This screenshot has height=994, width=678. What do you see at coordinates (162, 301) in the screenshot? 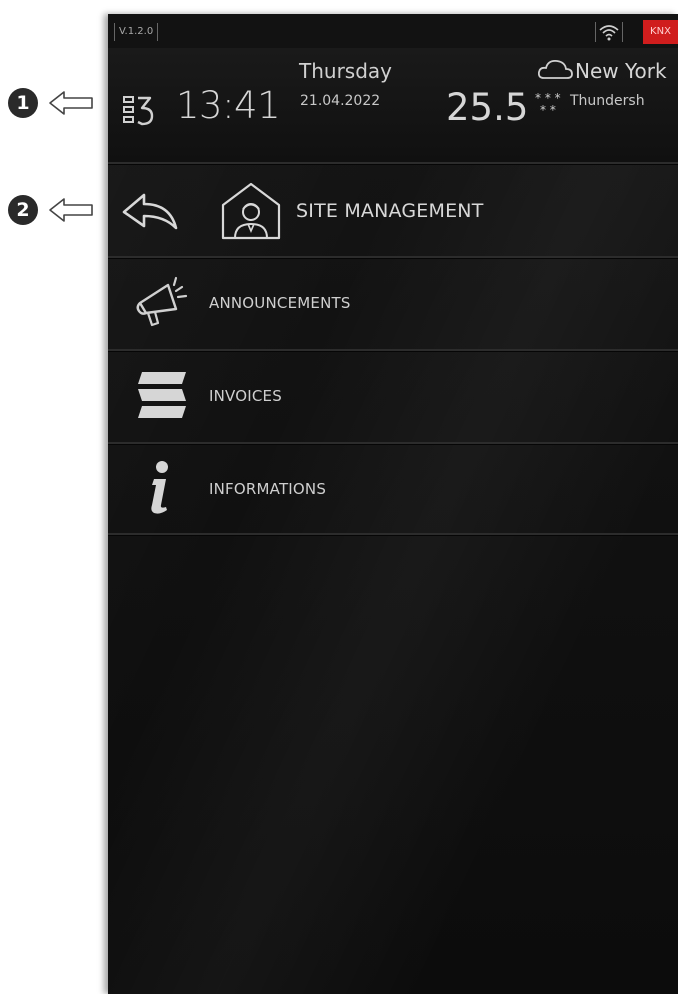
I see `megaphone-icon` at bounding box center [162, 301].